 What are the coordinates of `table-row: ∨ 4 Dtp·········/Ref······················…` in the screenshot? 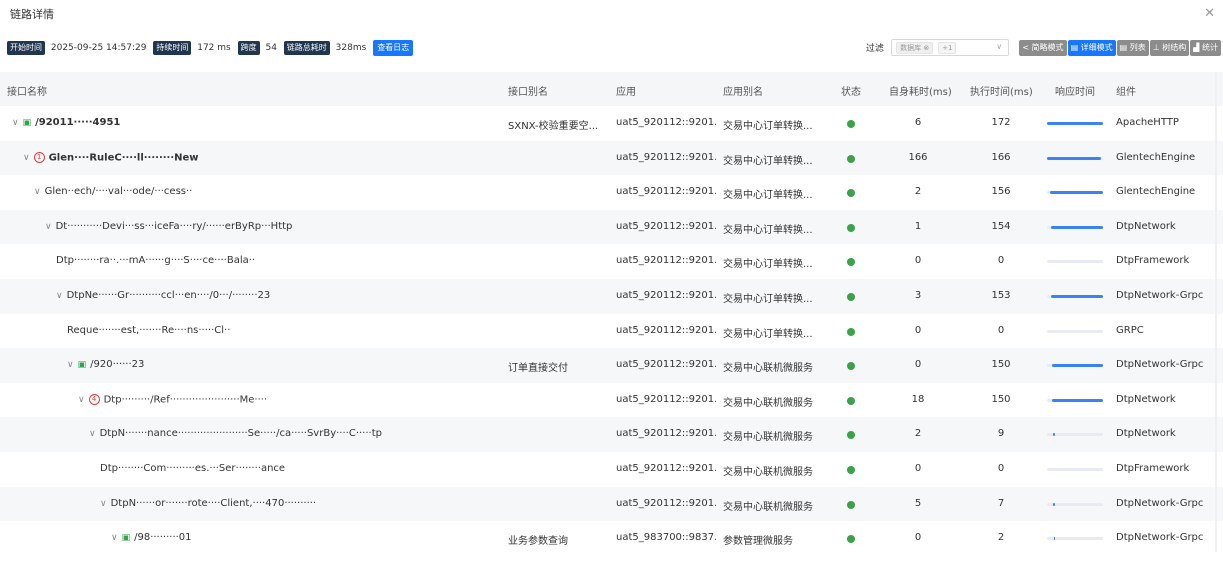 It's located at (611, 400).